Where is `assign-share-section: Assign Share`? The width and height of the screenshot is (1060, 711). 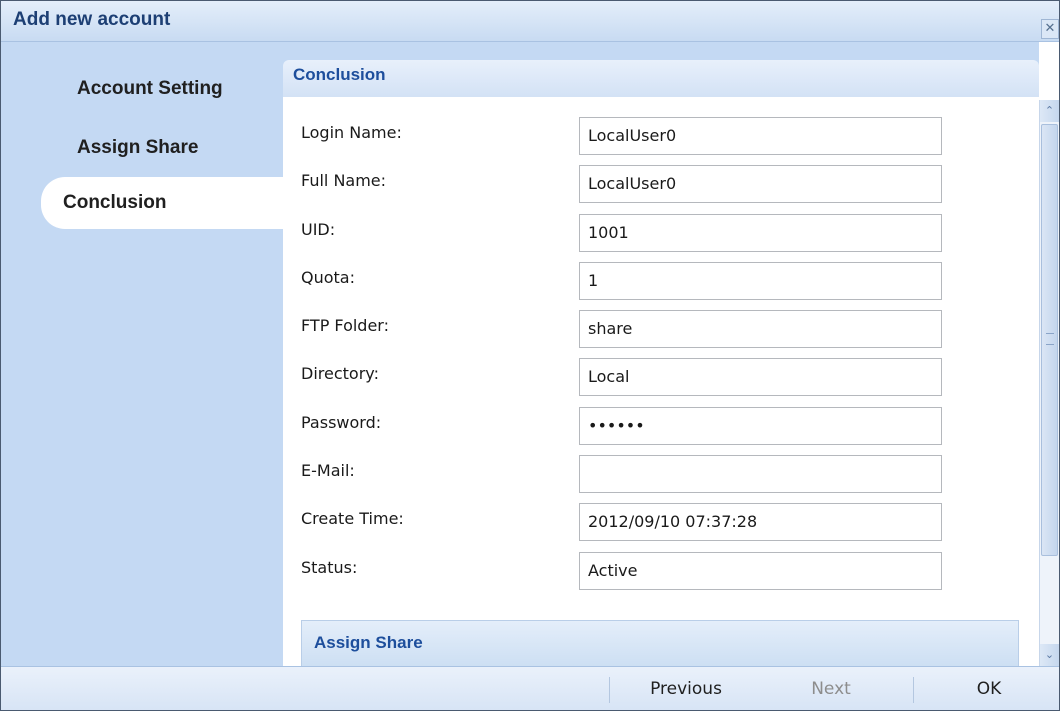 assign-share-section: Assign Share is located at coordinates (660, 643).